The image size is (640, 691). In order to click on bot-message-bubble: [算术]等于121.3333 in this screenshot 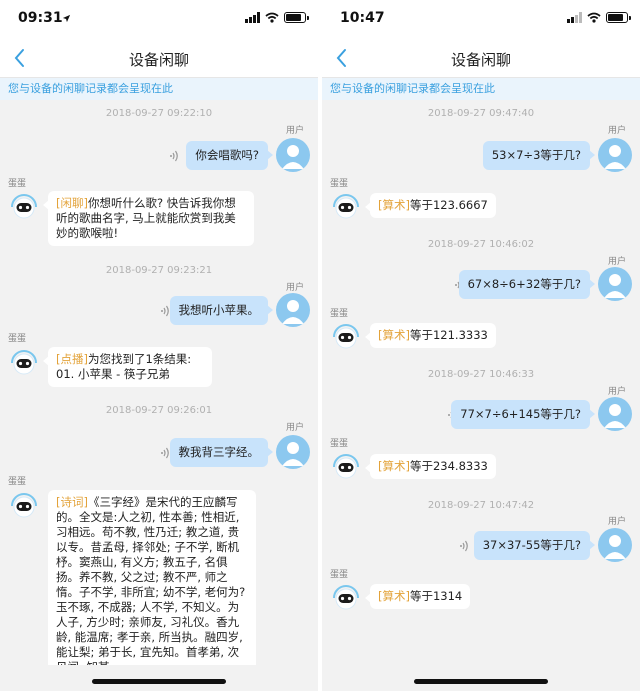, I will do `click(430, 335)`.